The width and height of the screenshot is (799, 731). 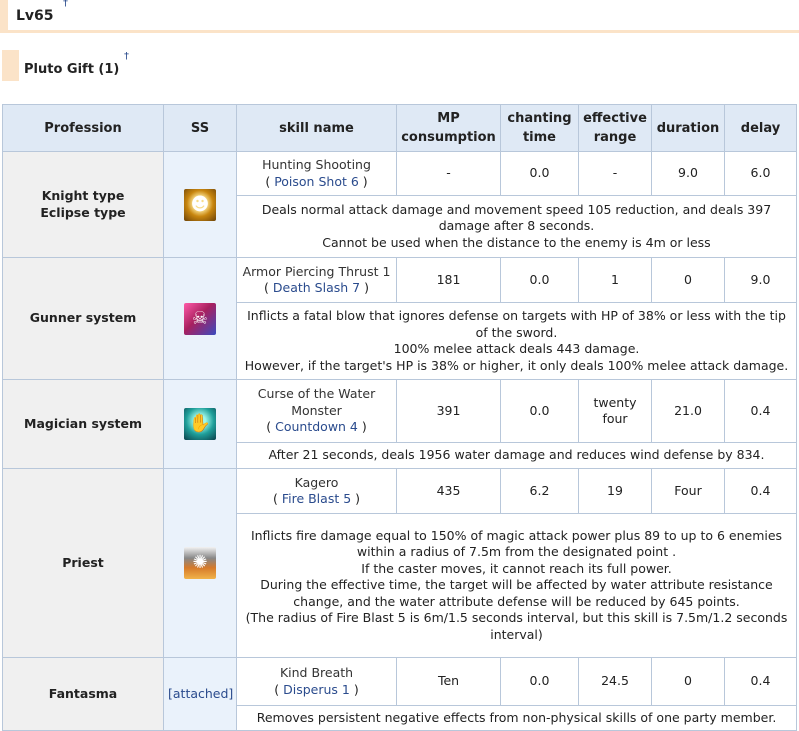 I want to click on col-delay: delay, so click(x=760, y=128).